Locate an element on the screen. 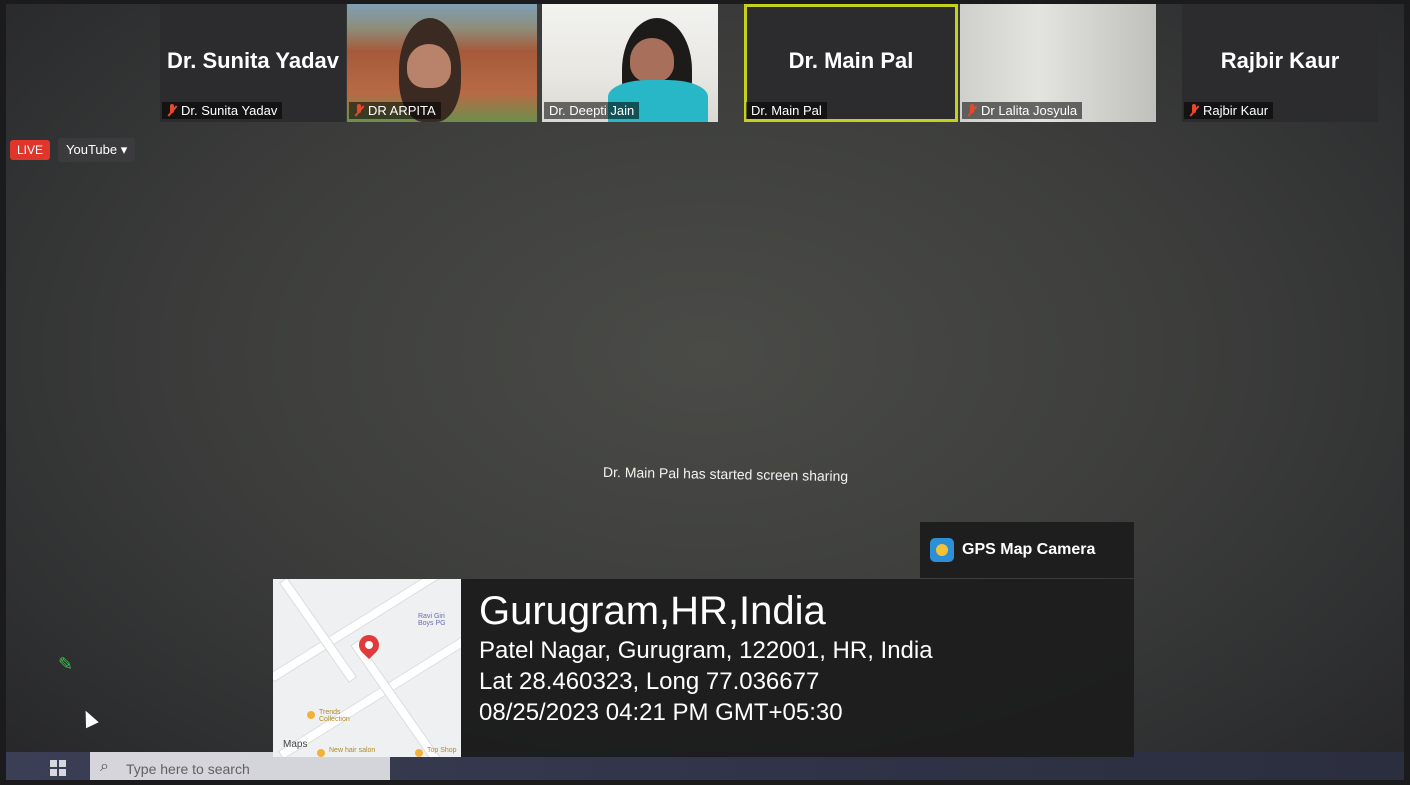 This screenshot has height=785, width=1410. caption-text: Dr. Main Pal is located at coordinates (786, 110).